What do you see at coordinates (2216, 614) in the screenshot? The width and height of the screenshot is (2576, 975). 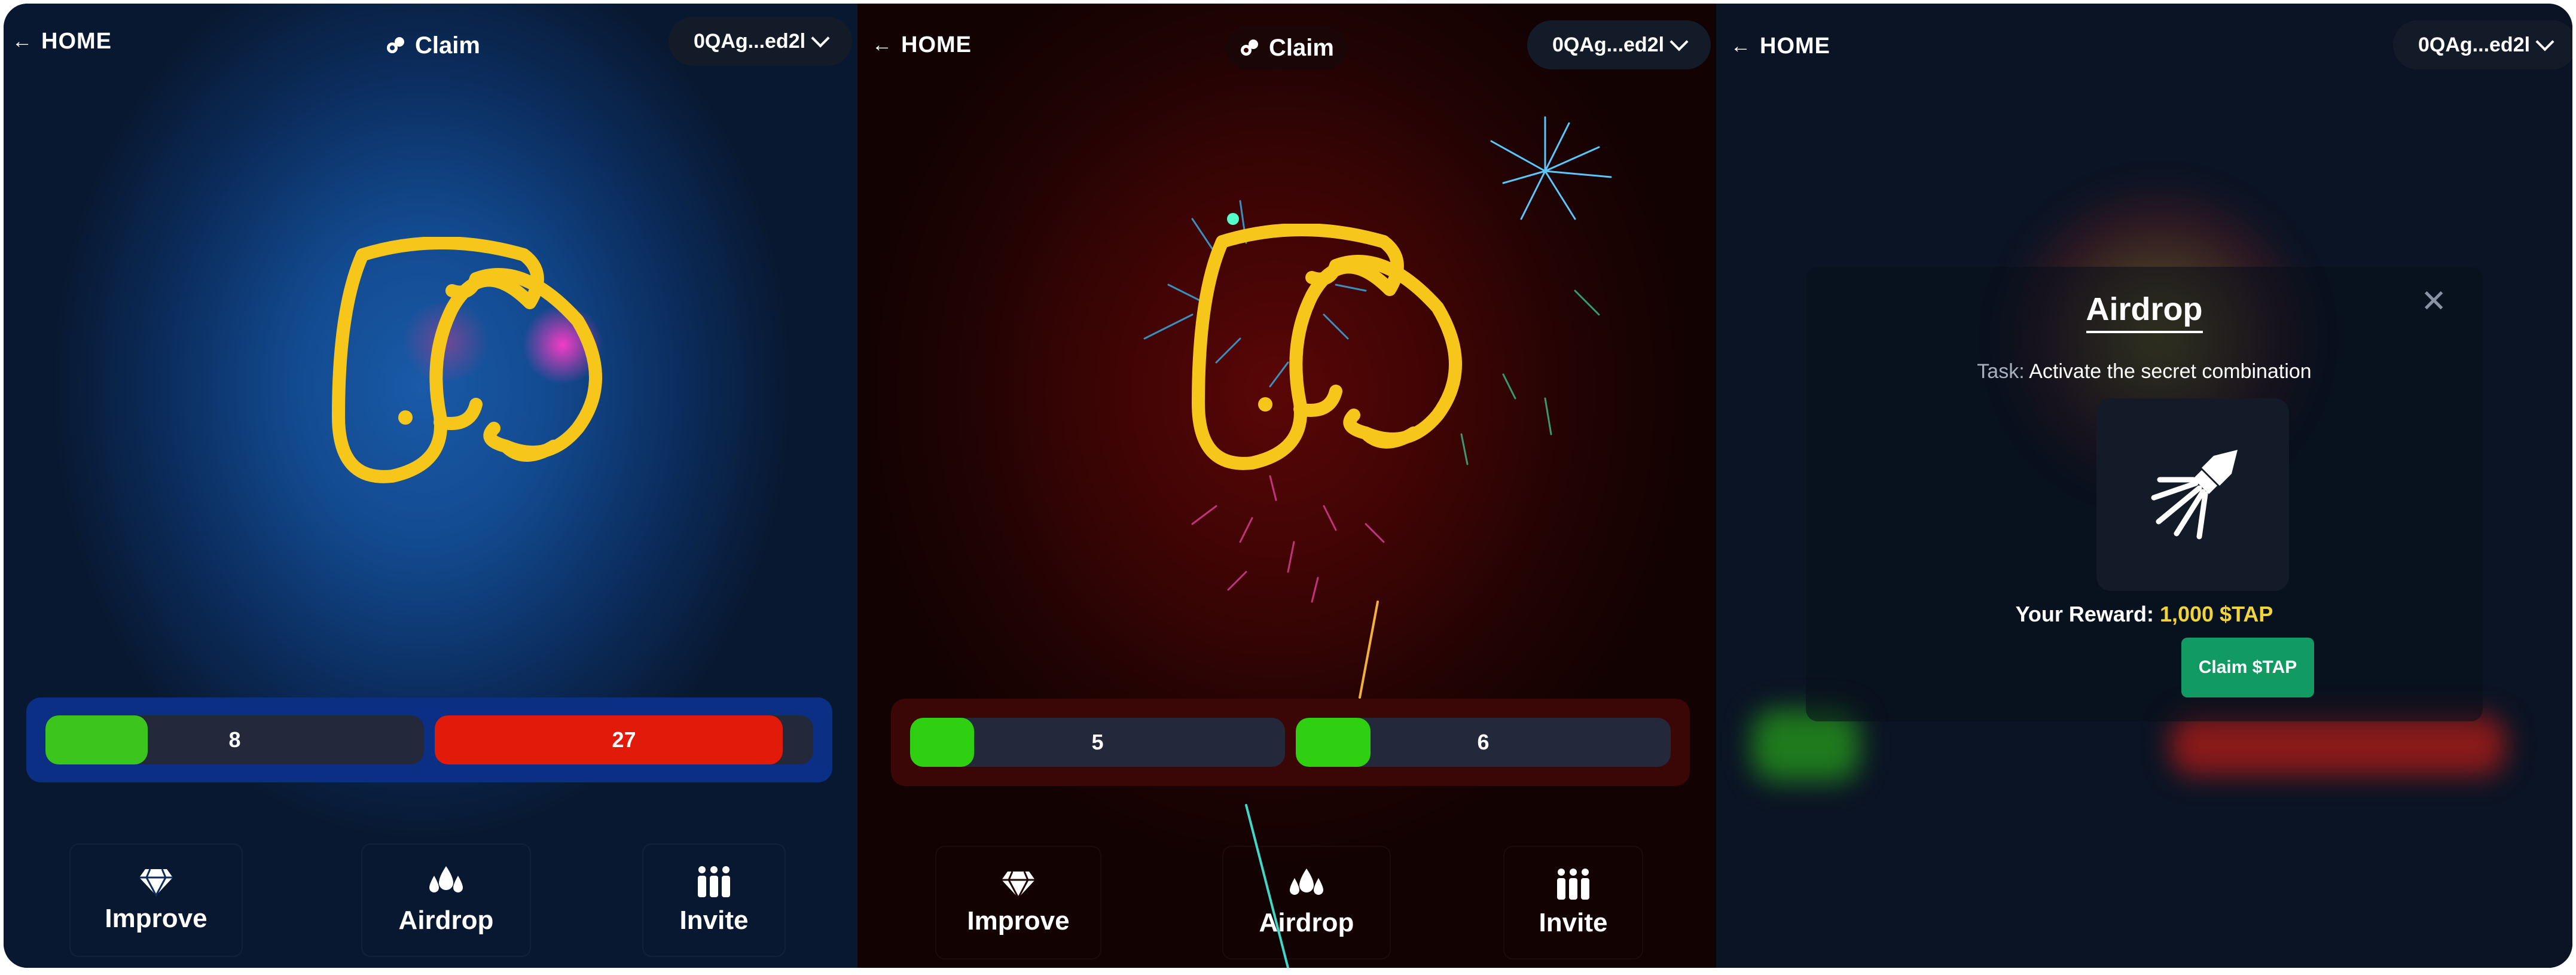 I see `reward-value: 1,000 $TAP` at bounding box center [2216, 614].